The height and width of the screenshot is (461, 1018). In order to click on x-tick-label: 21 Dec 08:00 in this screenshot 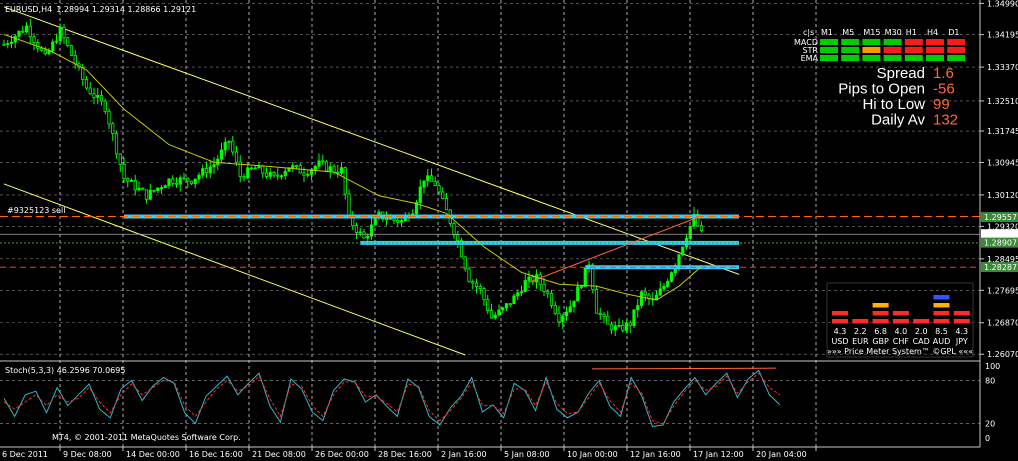, I will do `click(279, 454)`.